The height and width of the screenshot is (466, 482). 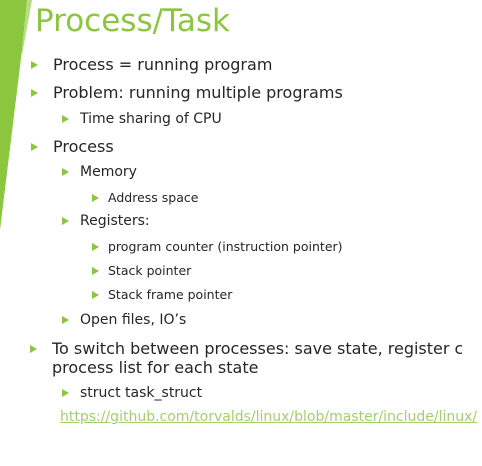 What do you see at coordinates (170, 294) in the screenshot?
I see `bullet-text: Stack frame pointer` at bounding box center [170, 294].